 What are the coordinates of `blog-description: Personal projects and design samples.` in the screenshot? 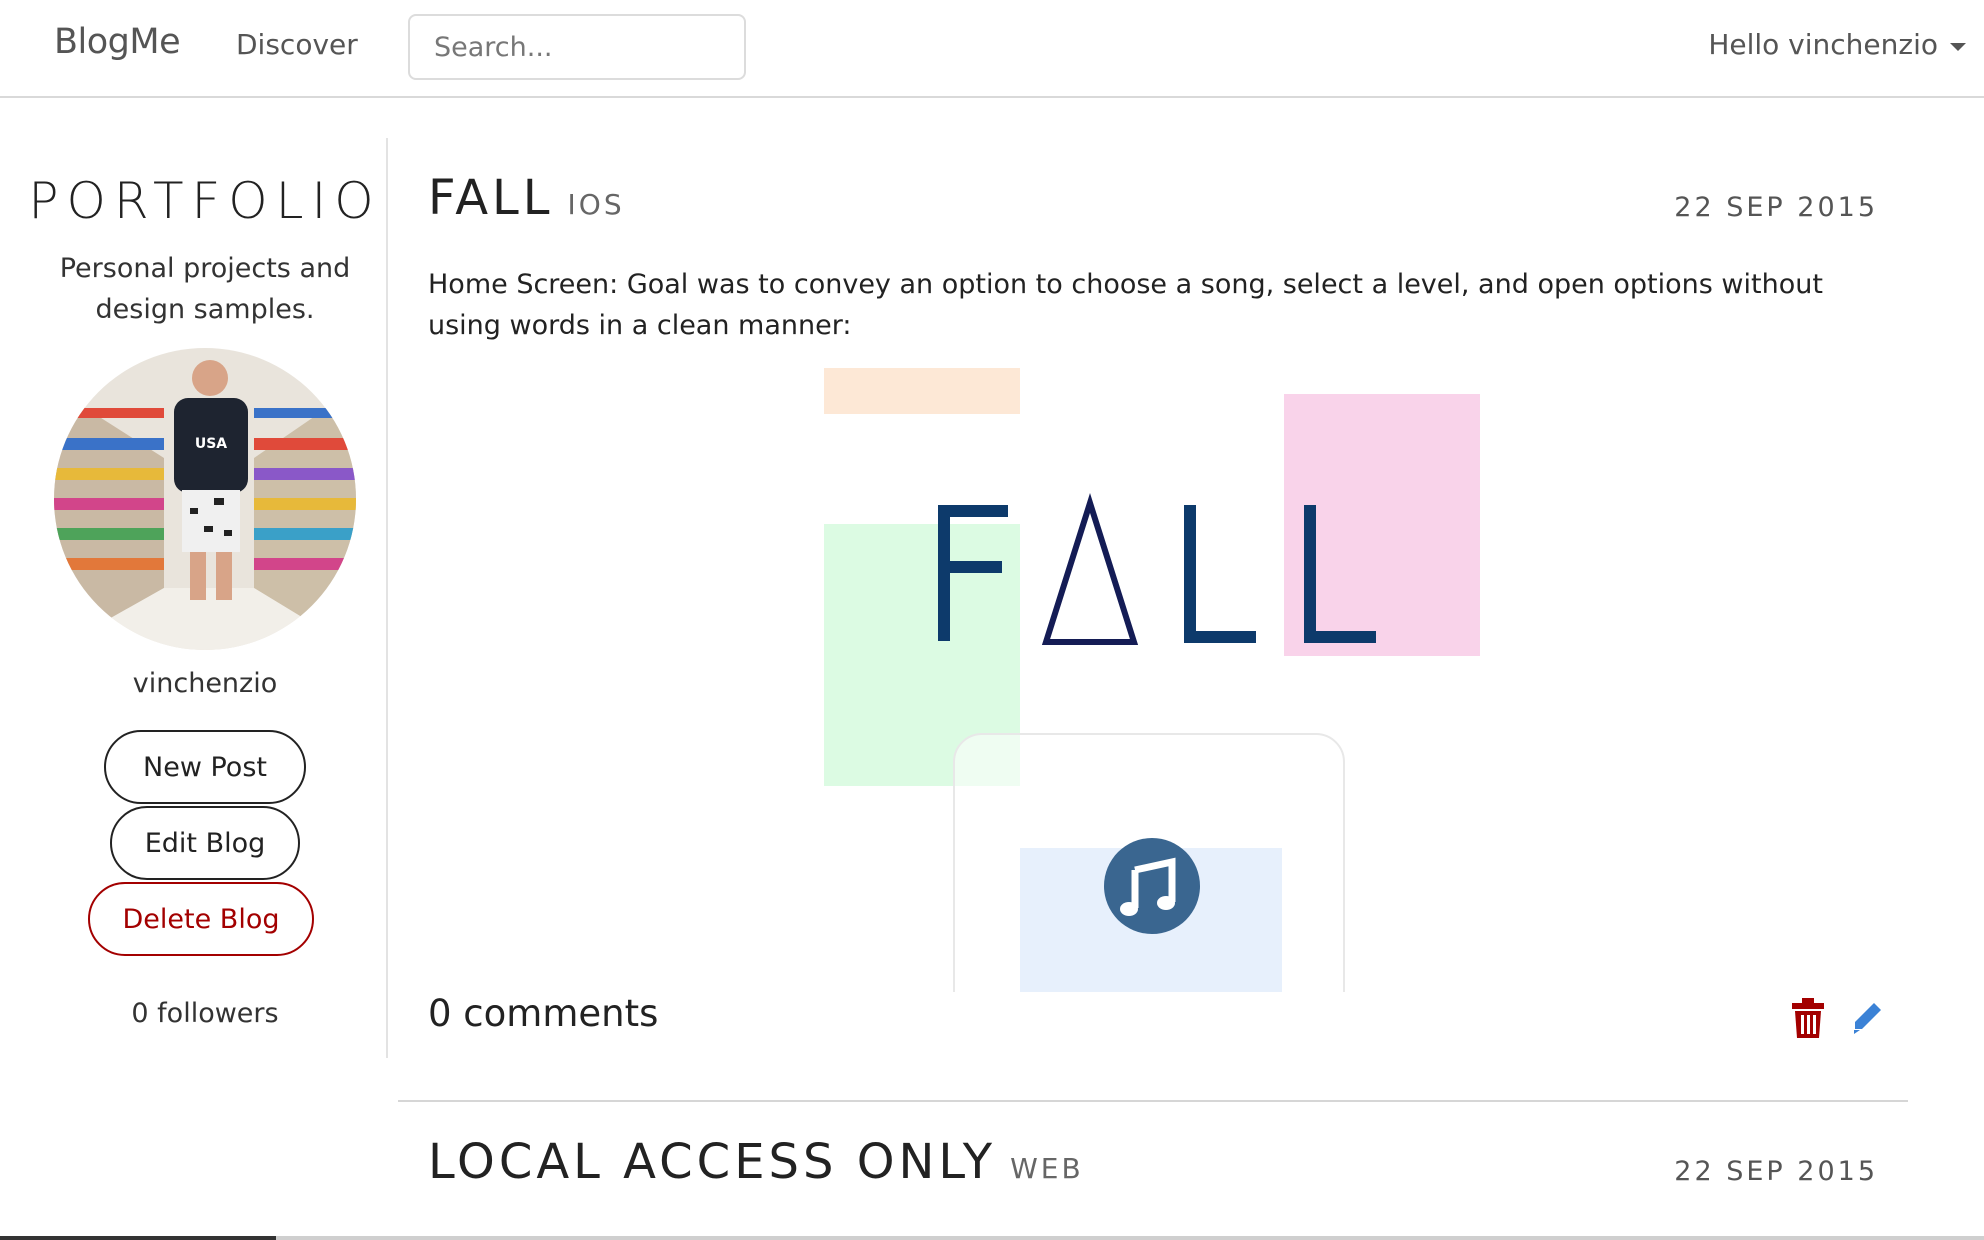 It's located at (205, 289).